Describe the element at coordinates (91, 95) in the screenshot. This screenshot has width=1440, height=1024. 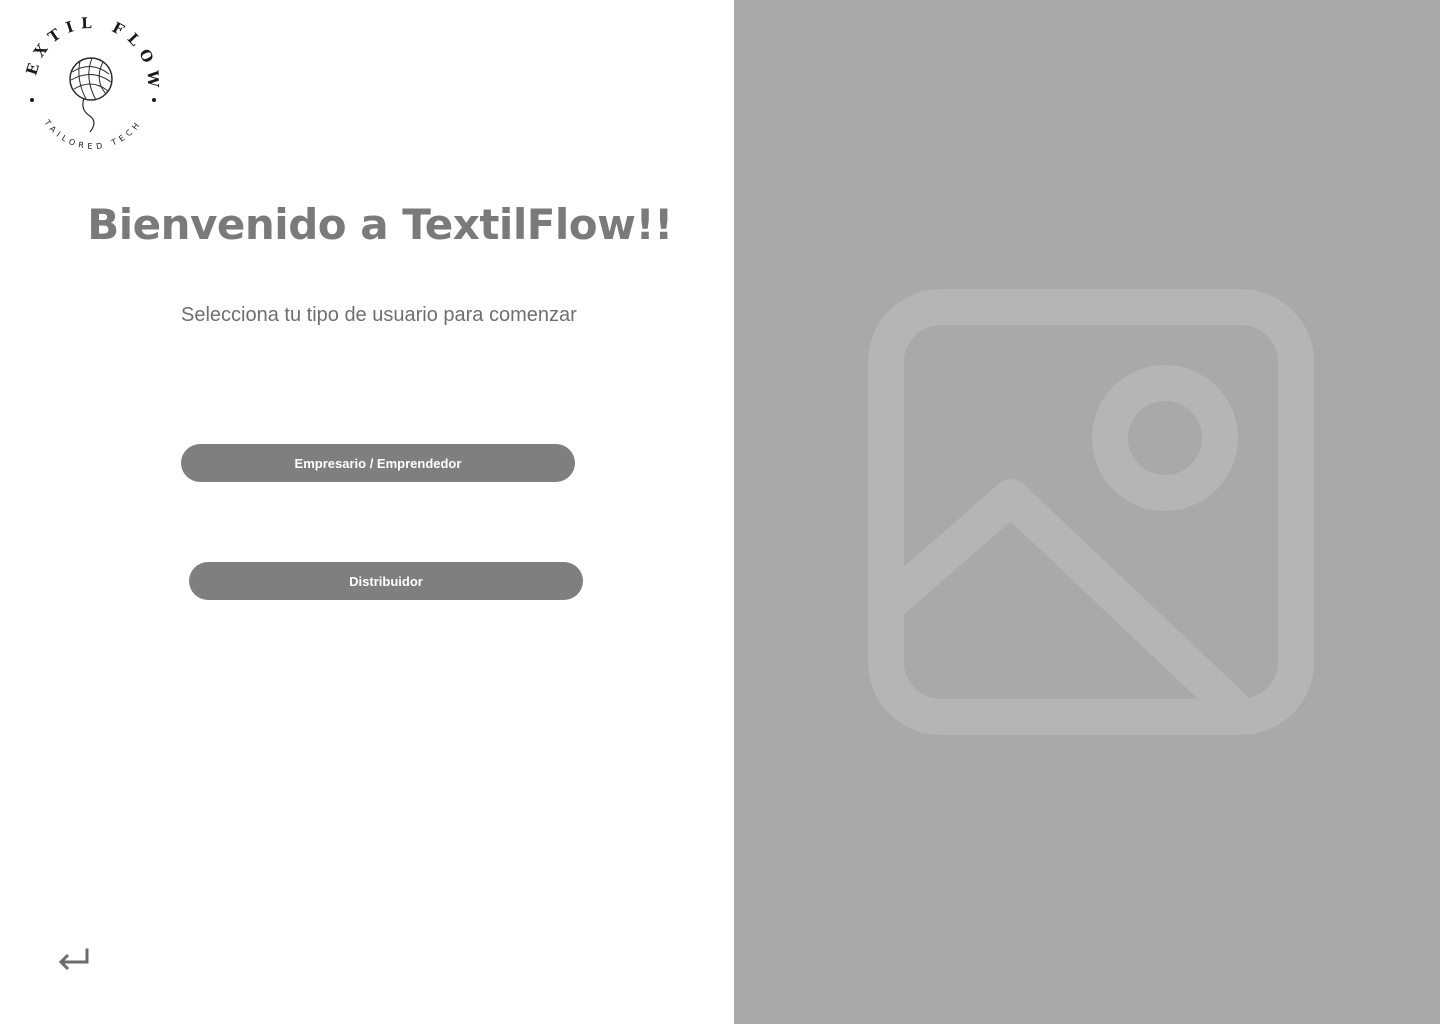
I see `yarn-ball-icon` at that location.